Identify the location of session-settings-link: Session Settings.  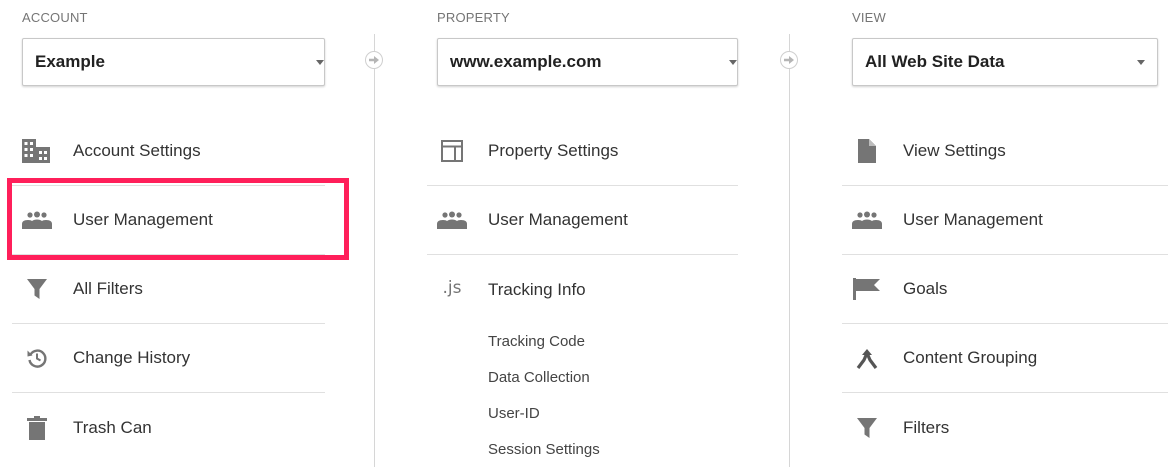
(544, 450).